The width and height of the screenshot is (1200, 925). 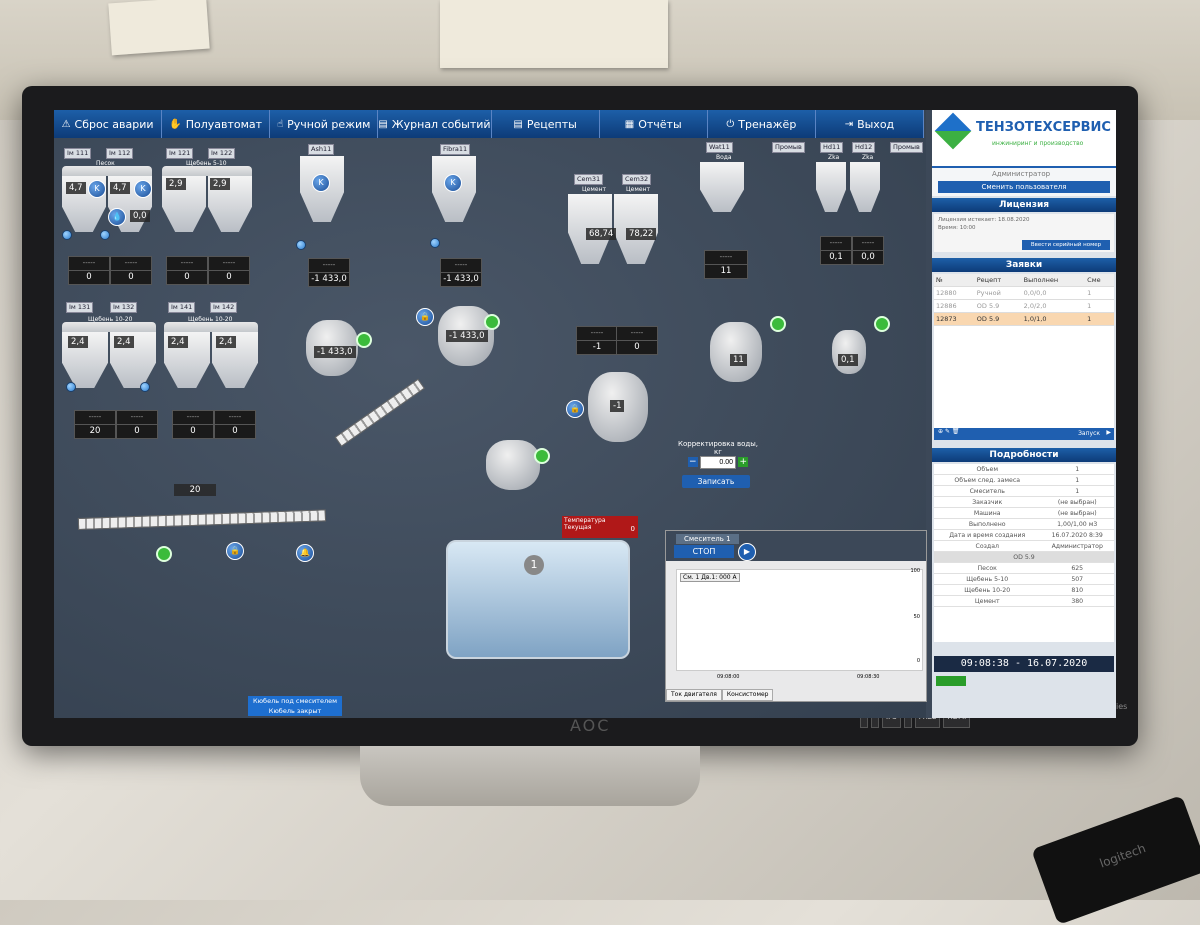 What do you see at coordinates (455, 149) in the screenshot?
I see `fibra-tag: Fibra11` at bounding box center [455, 149].